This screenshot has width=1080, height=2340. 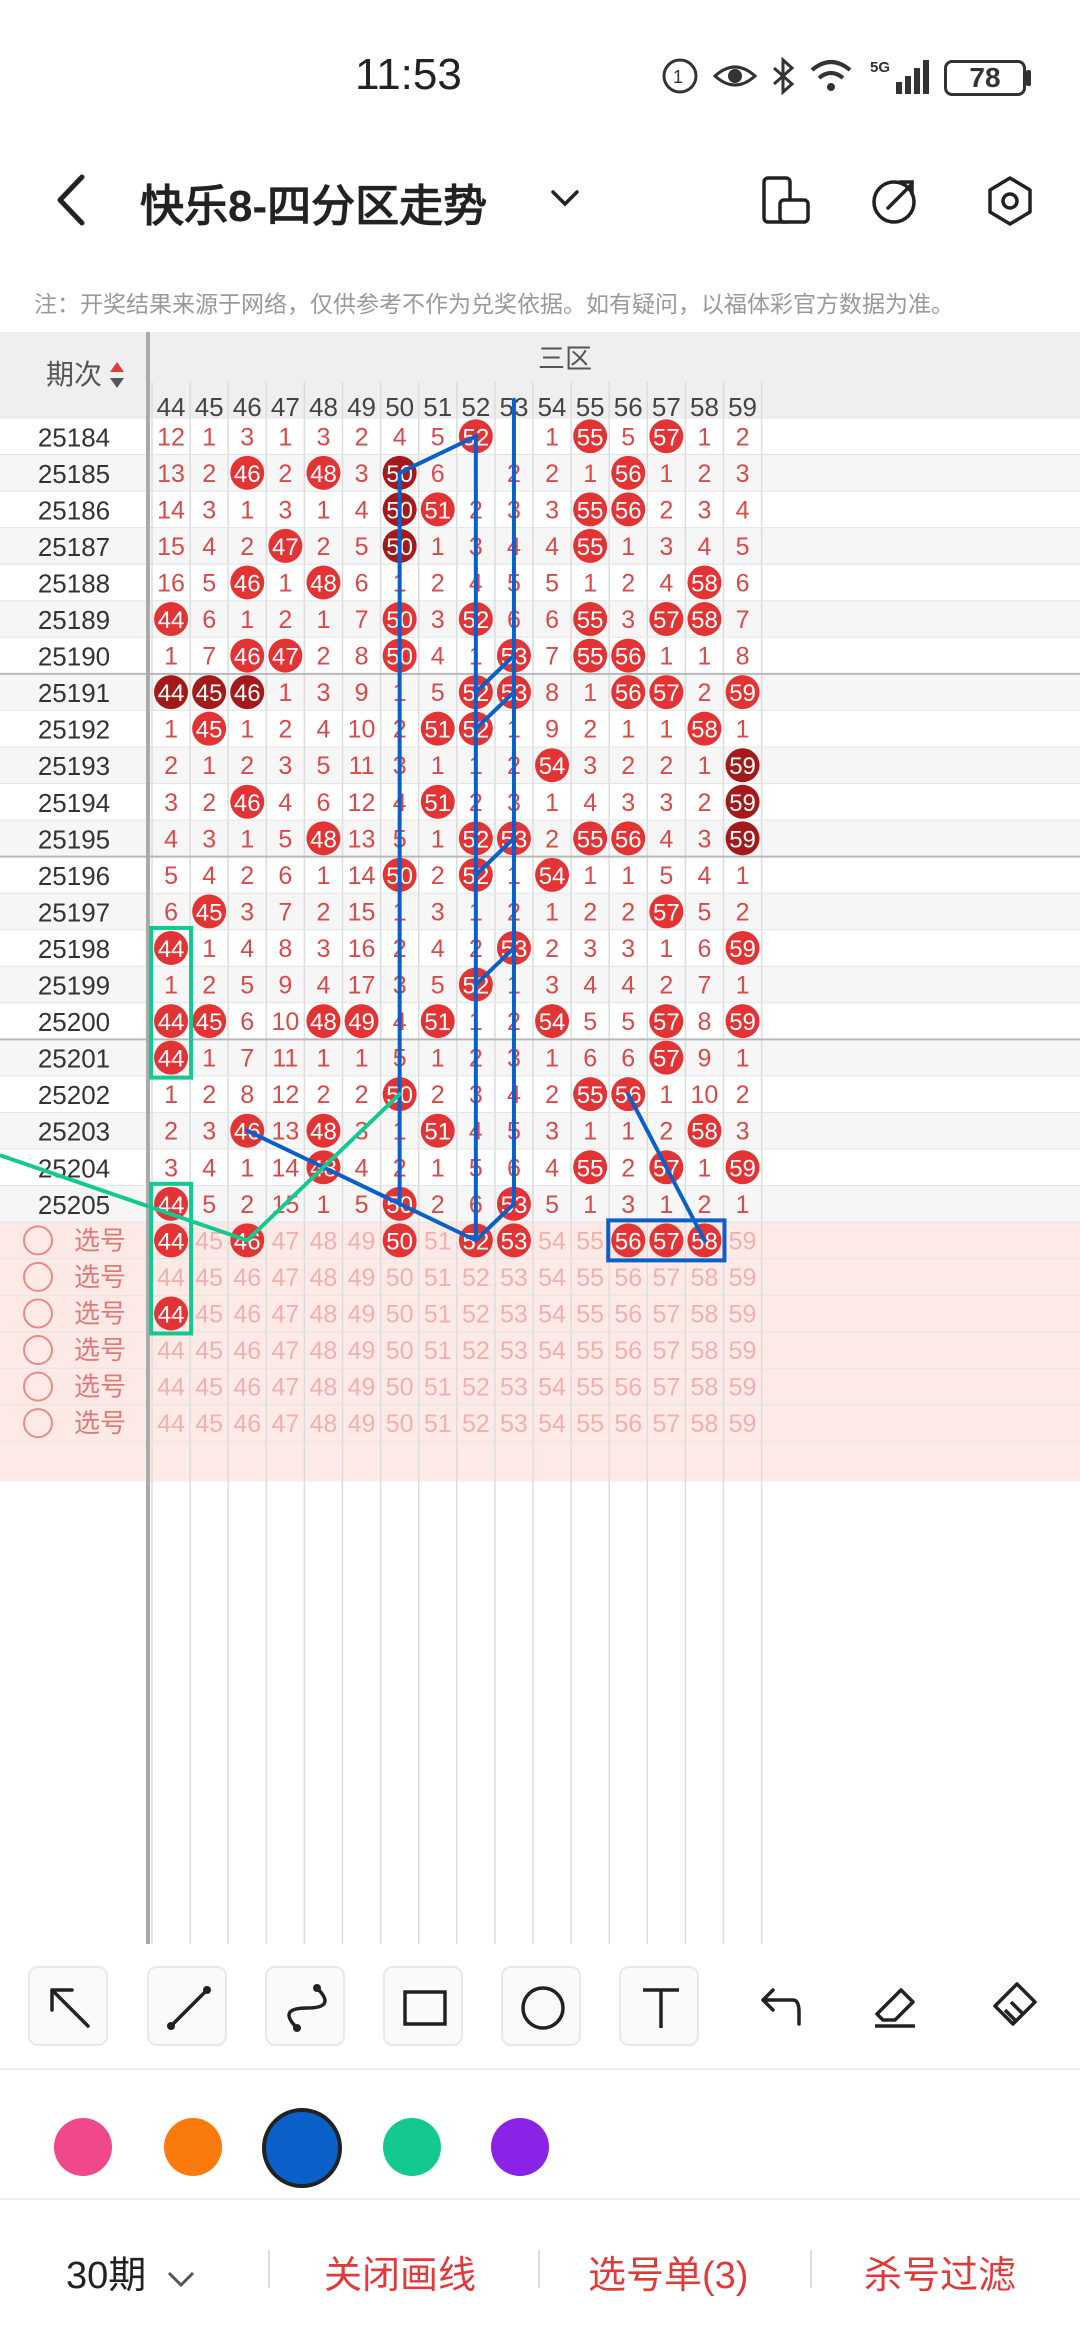 I want to click on close-drawing-button: 关闭画线, so click(x=400, y=2271).